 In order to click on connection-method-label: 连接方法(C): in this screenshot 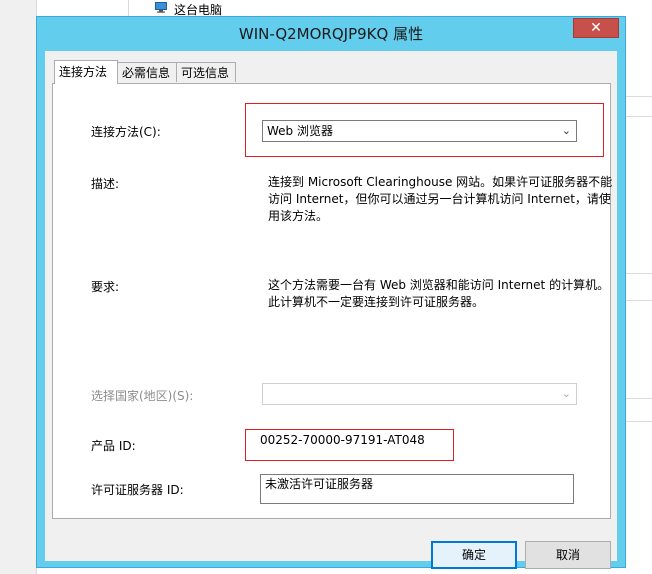, I will do `click(126, 132)`.